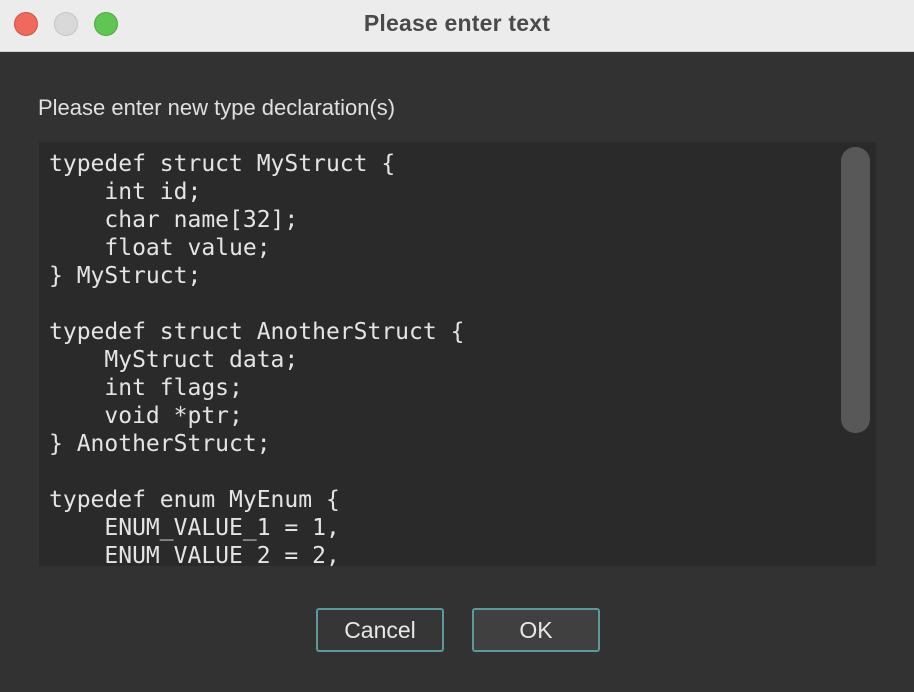 The height and width of the screenshot is (692, 914). Describe the element at coordinates (125, 192) in the screenshot. I see `code-line: int id;` at that location.